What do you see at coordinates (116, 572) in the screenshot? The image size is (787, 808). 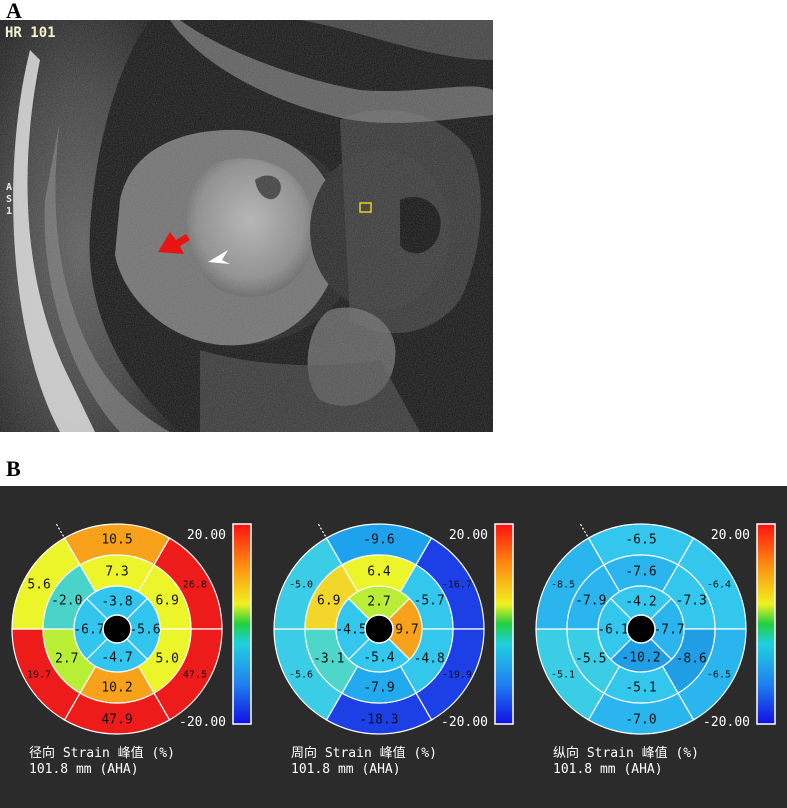 I see `mid-segment-value: 7.3` at bounding box center [116, 572].